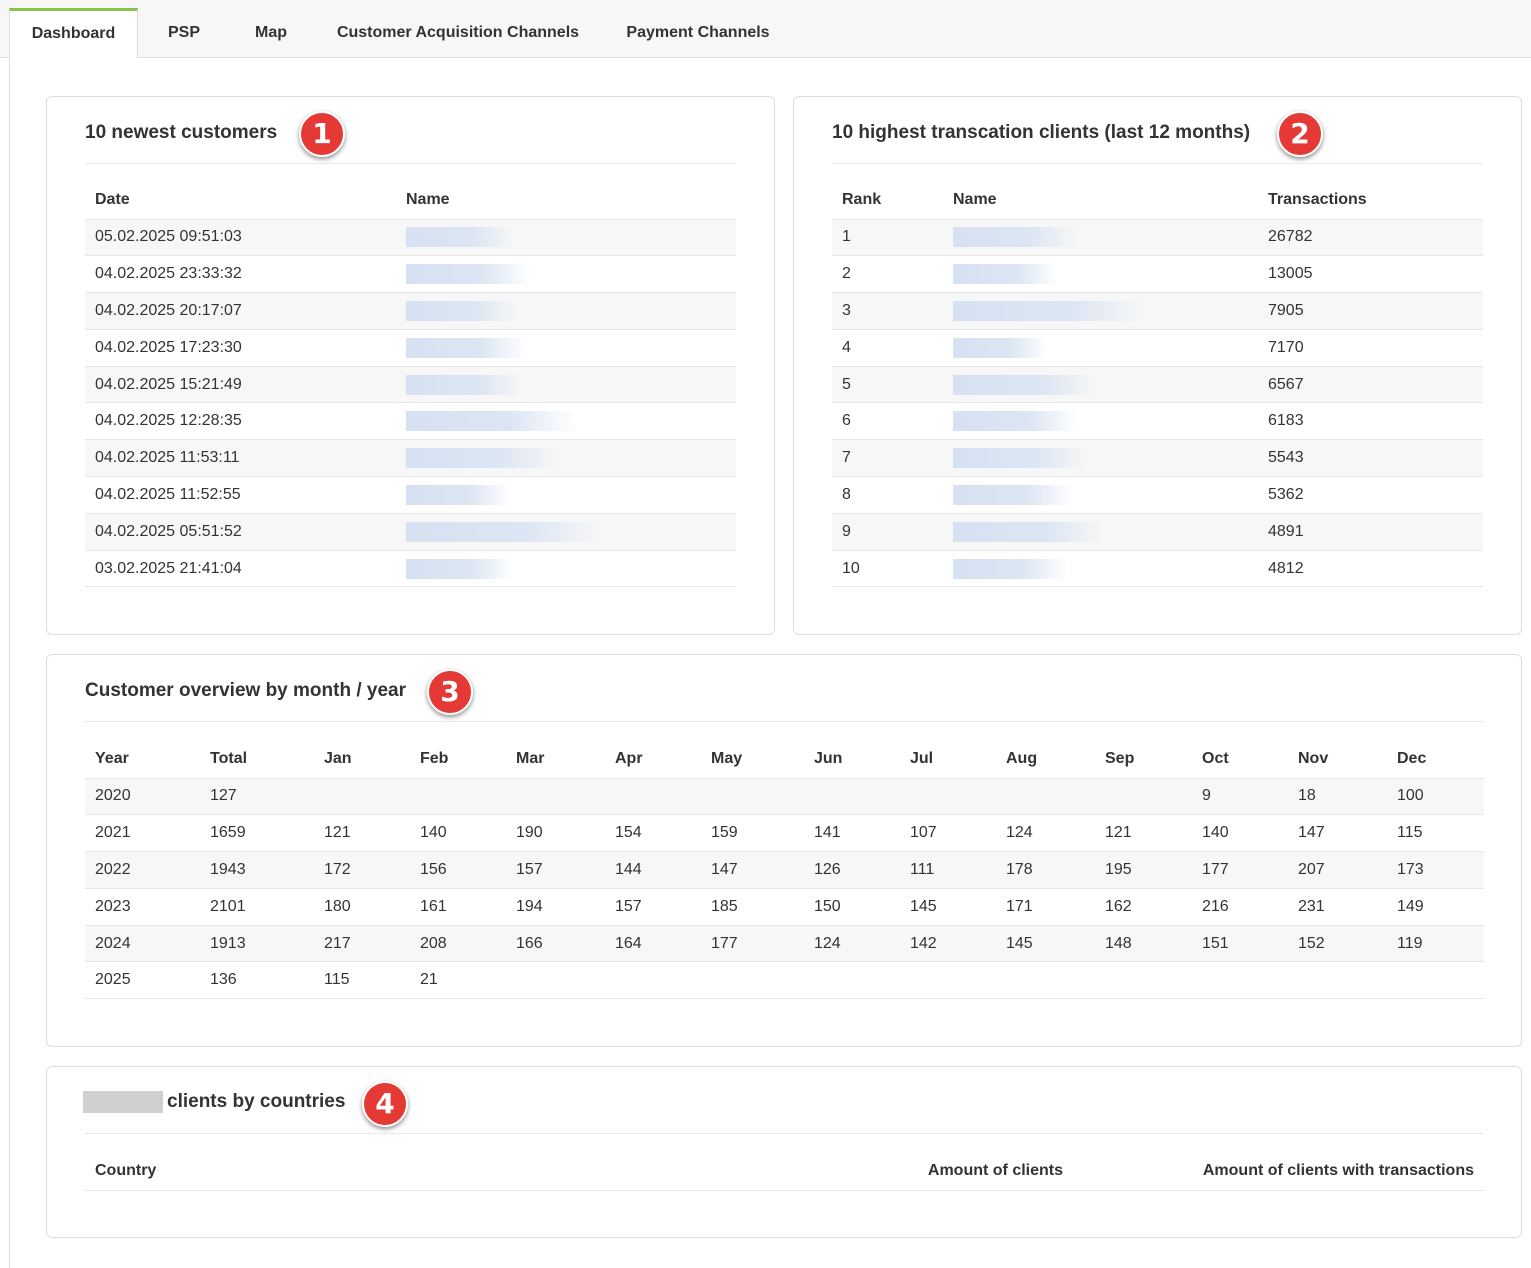  Describe the element at coordinates (698, 33) in the screenshot. I see `tab-payment-channels: Payment Channels` at that location.